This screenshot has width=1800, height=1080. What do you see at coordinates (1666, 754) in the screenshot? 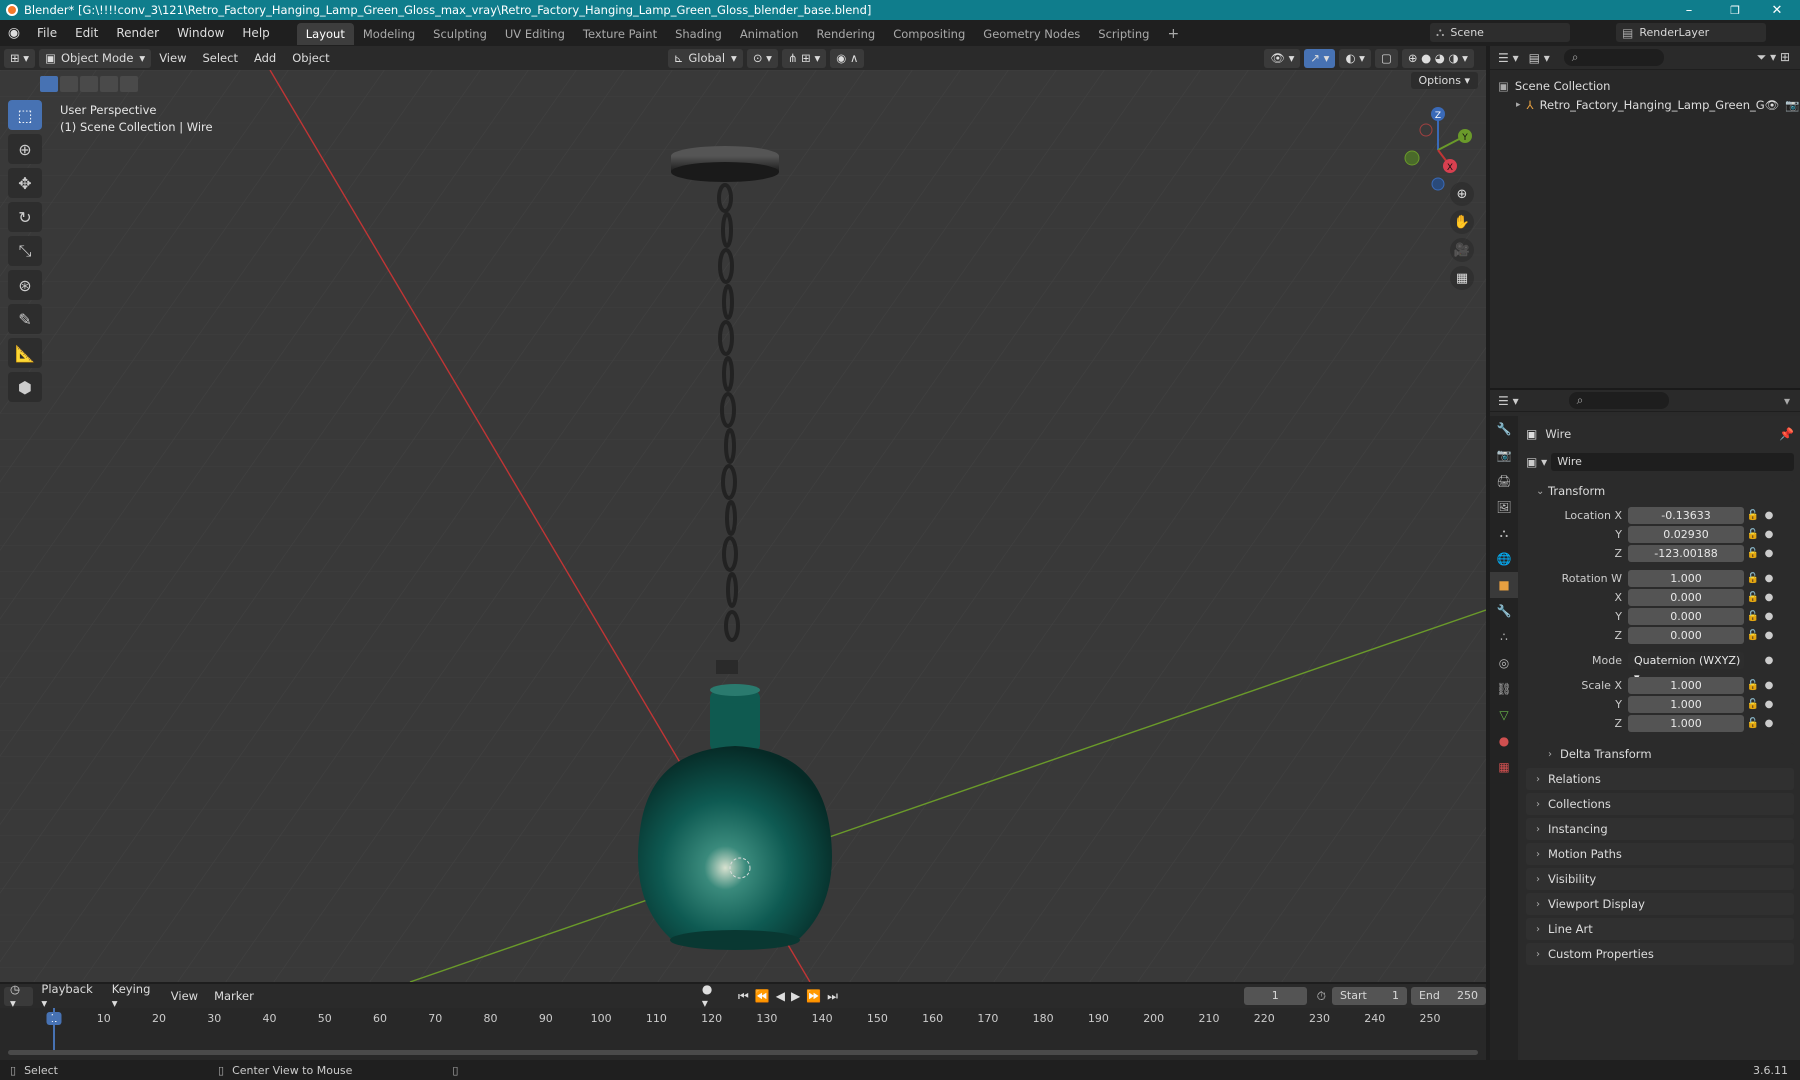
I see `delta-transform-header: › Delta Transform` at bounding box center [1666, 754].